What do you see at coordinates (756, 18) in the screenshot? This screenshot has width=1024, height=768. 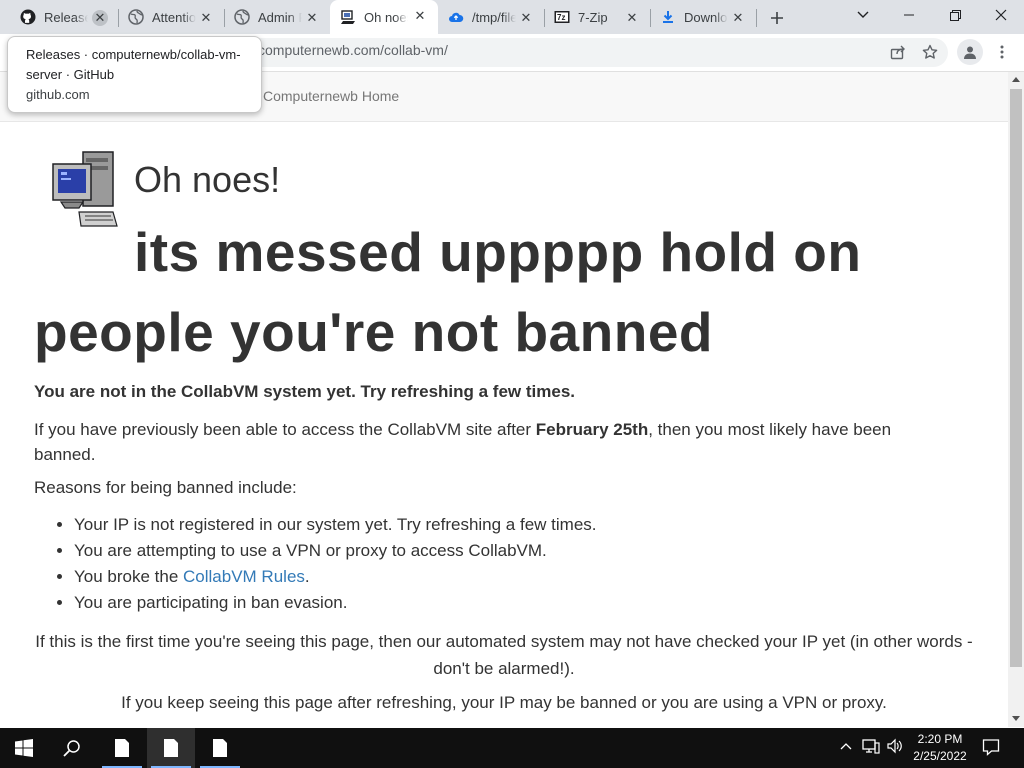 I see `tab-separator` at bounding box center [756, 18].